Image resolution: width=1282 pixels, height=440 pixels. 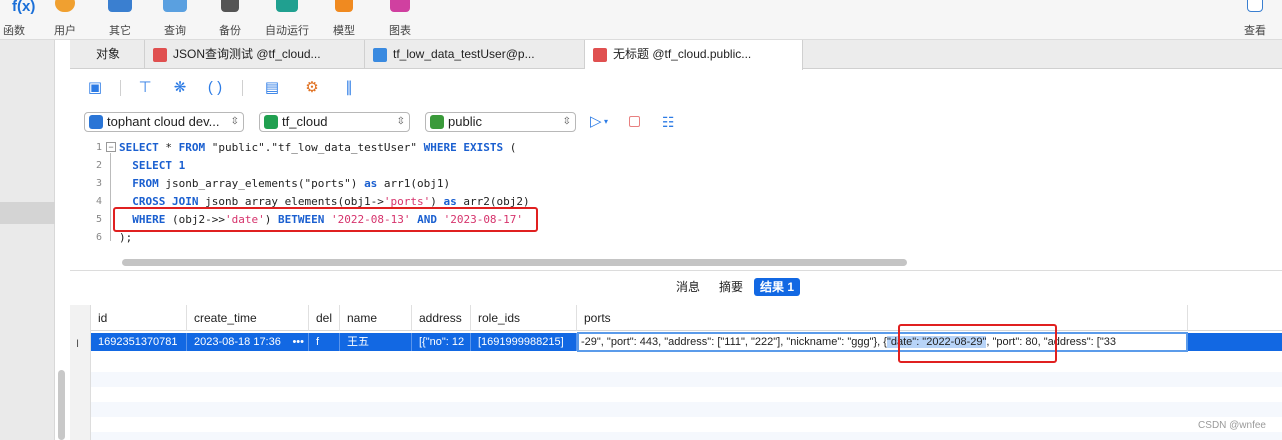 What do you see at coordinates (324, 318) in the screenshot?
I see `column-header-del: del` at bounding box center [324, 318].